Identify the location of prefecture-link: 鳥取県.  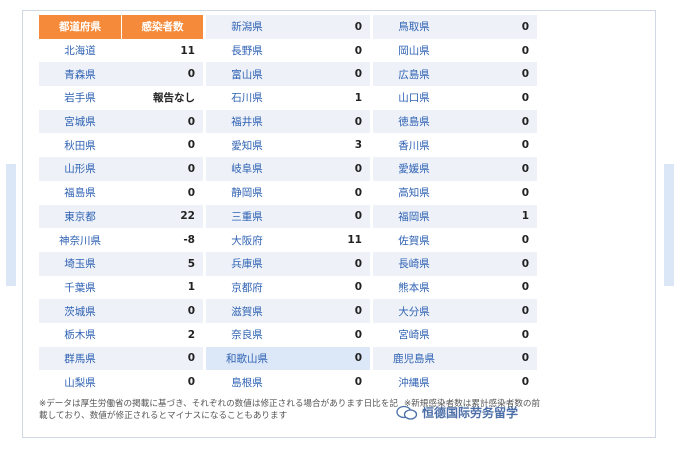
(414, 27).